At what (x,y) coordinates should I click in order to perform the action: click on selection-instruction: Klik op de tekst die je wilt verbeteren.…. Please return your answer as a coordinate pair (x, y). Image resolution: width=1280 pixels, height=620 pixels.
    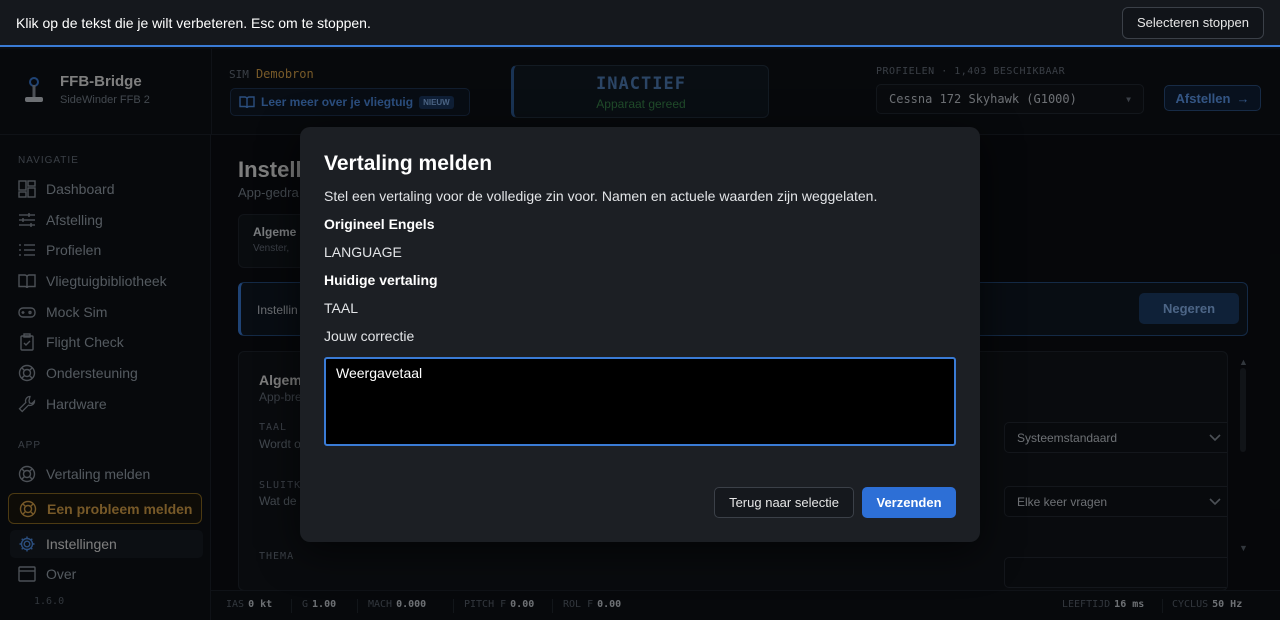
    Looking at the image, I should click on (193, 22).